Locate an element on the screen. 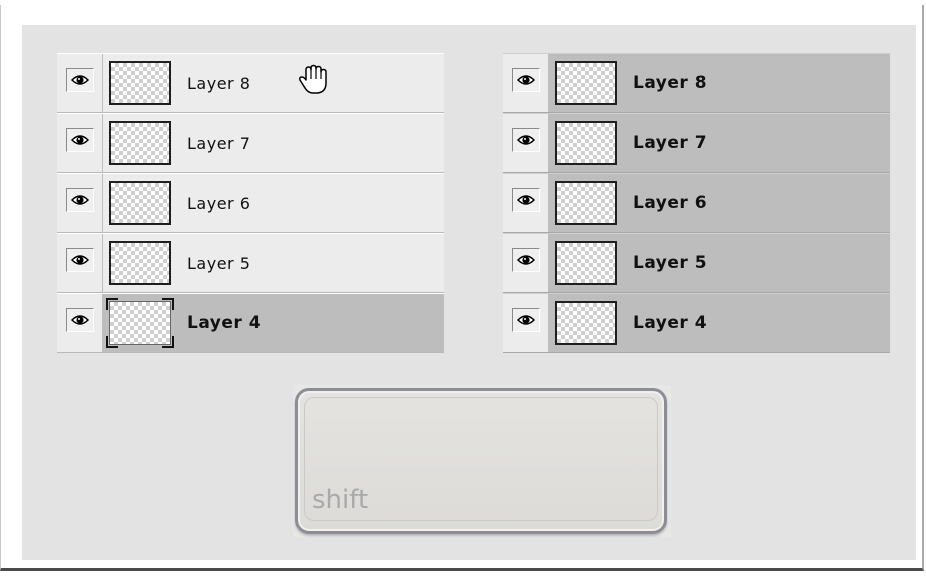  layer-thumbnail-active is located at coordinates (140, 323).